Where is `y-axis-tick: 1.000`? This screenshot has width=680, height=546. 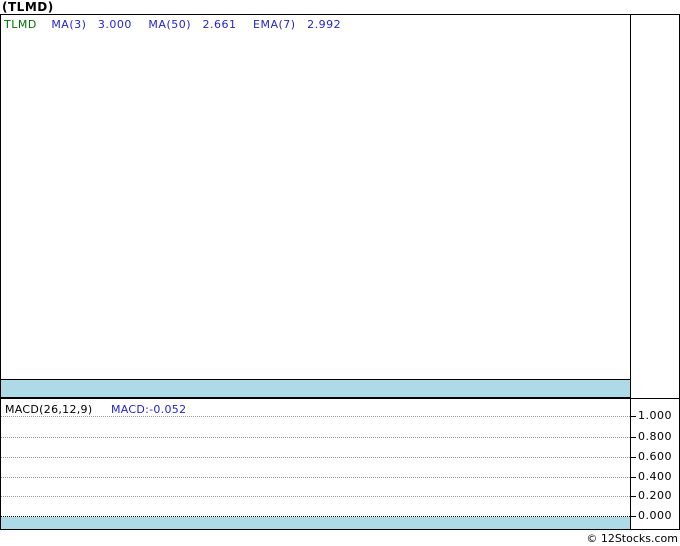
y-axis-tick: 1.000 is located at coordinates (651, 415).